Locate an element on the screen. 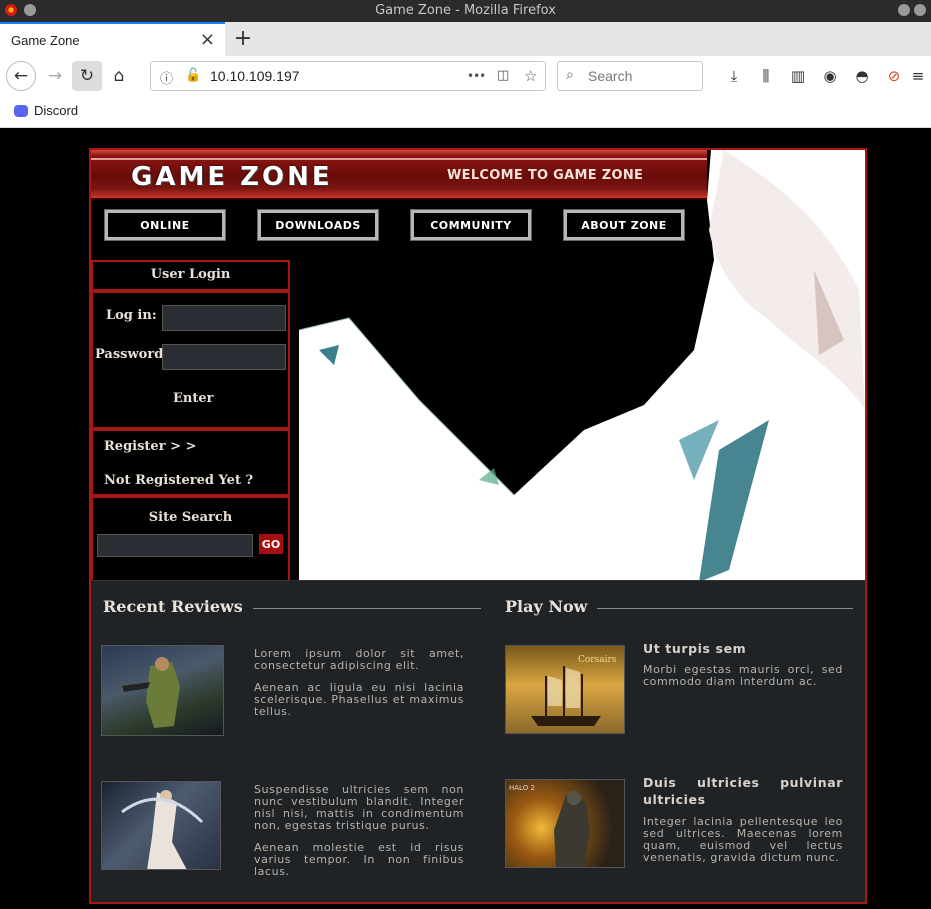 Image resolution: width=931 pixels, height=909 pixels. enter-button: Enter is located at coordinates (193, 398).